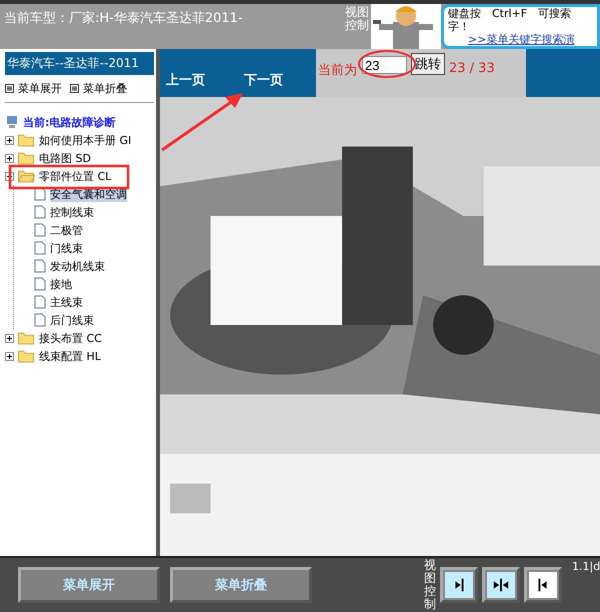 This screenshot has width=600, height=612. What do you see at coordinates (511, 39) in the screenshot?
I see `search-demo-link: >>菜单关键字搜索演` at bounding box center [511, 39].